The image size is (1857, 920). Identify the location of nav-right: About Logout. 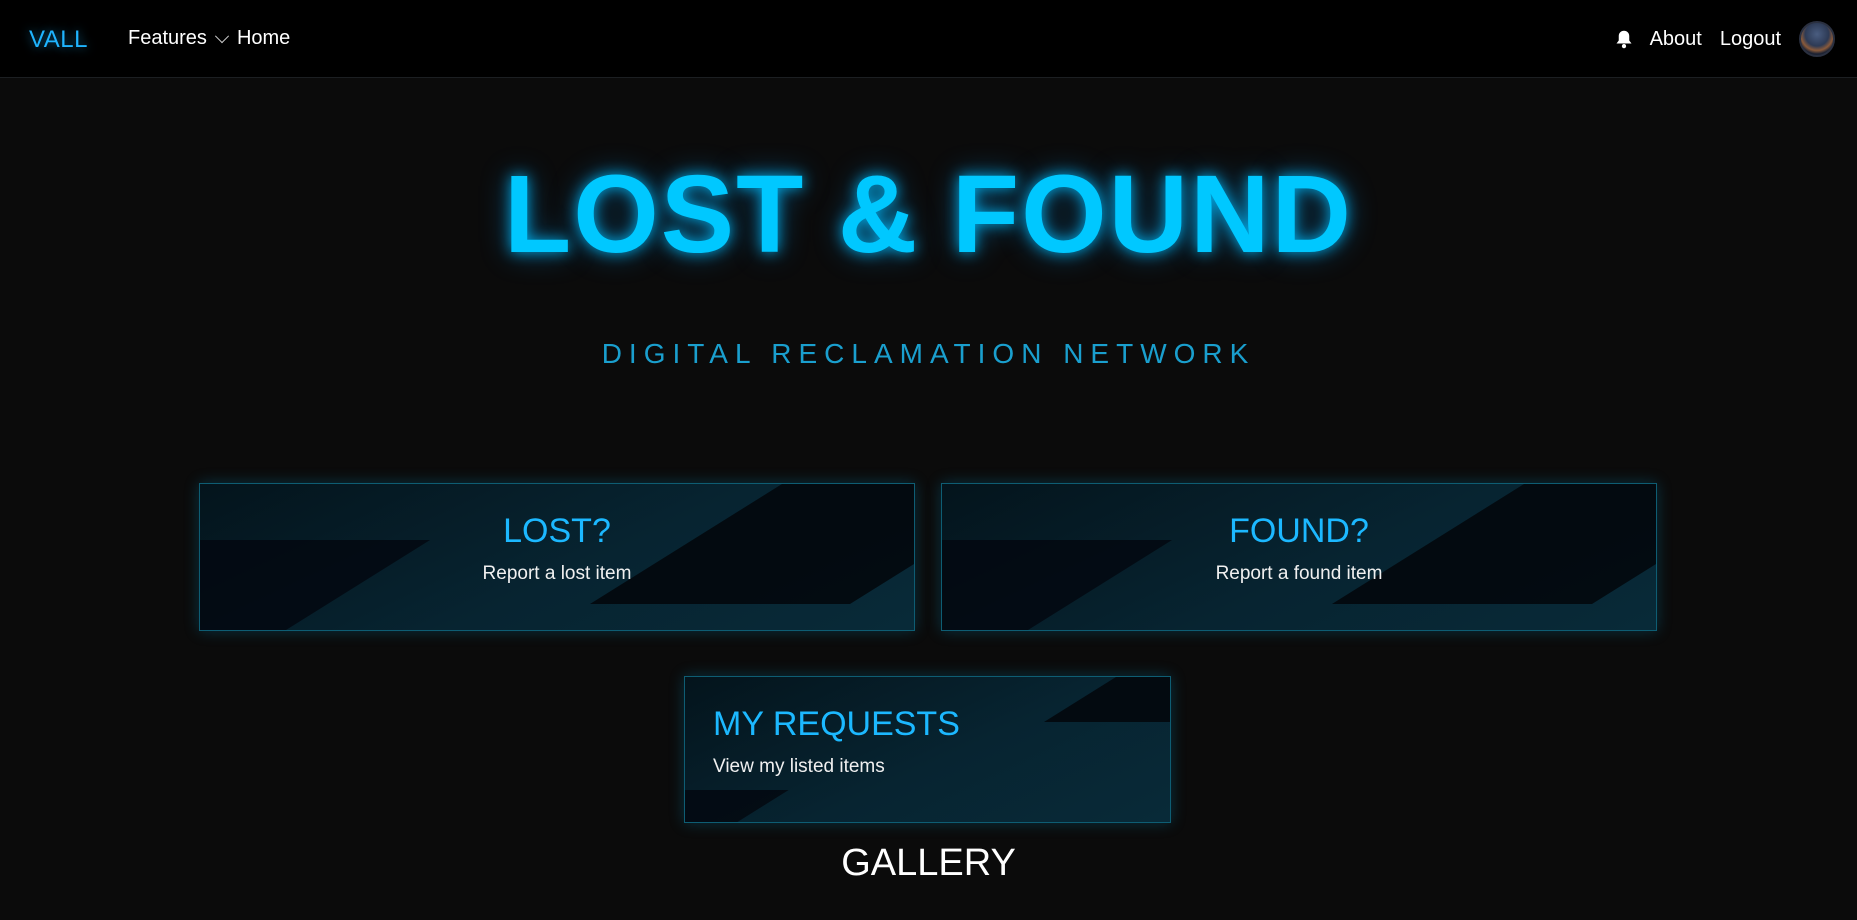
(1725, 39).